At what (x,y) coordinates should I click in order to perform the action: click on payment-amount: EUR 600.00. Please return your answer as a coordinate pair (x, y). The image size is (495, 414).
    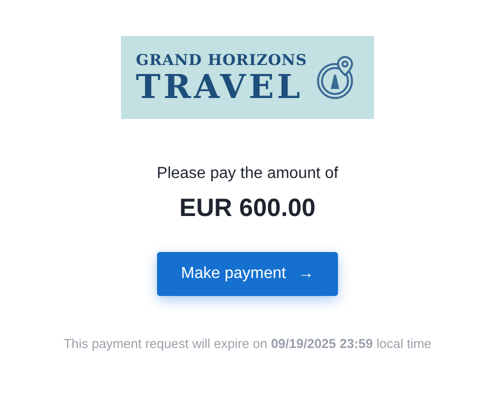
    Looking at the image, I should click on (247, 208).